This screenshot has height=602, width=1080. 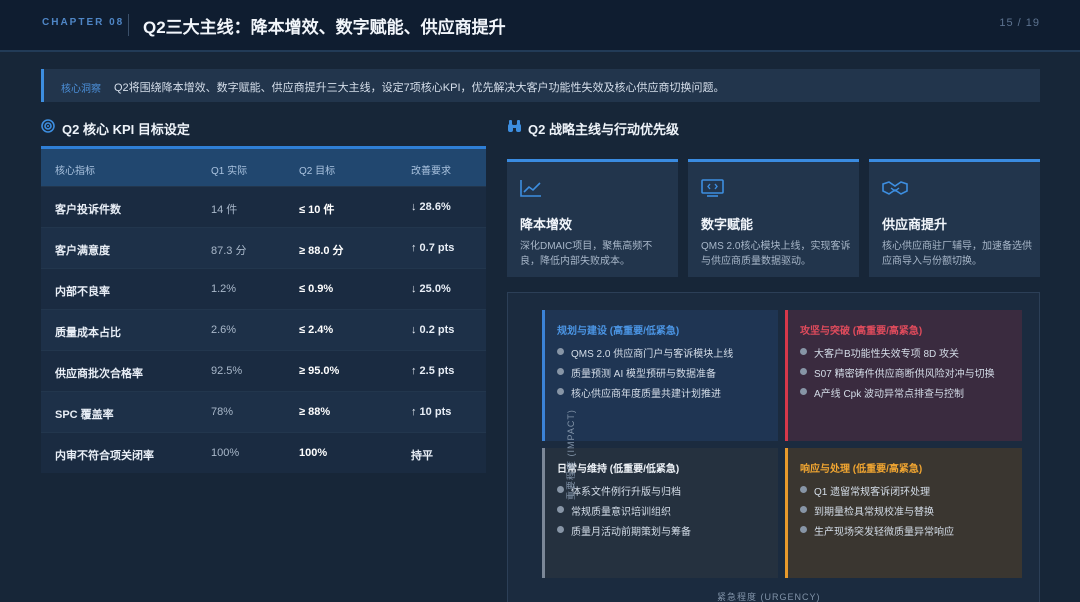 What do you see at coordinates (225, 453) in the screenshot?
I see `q1-value: 100%` at bounding box center [225, 453].